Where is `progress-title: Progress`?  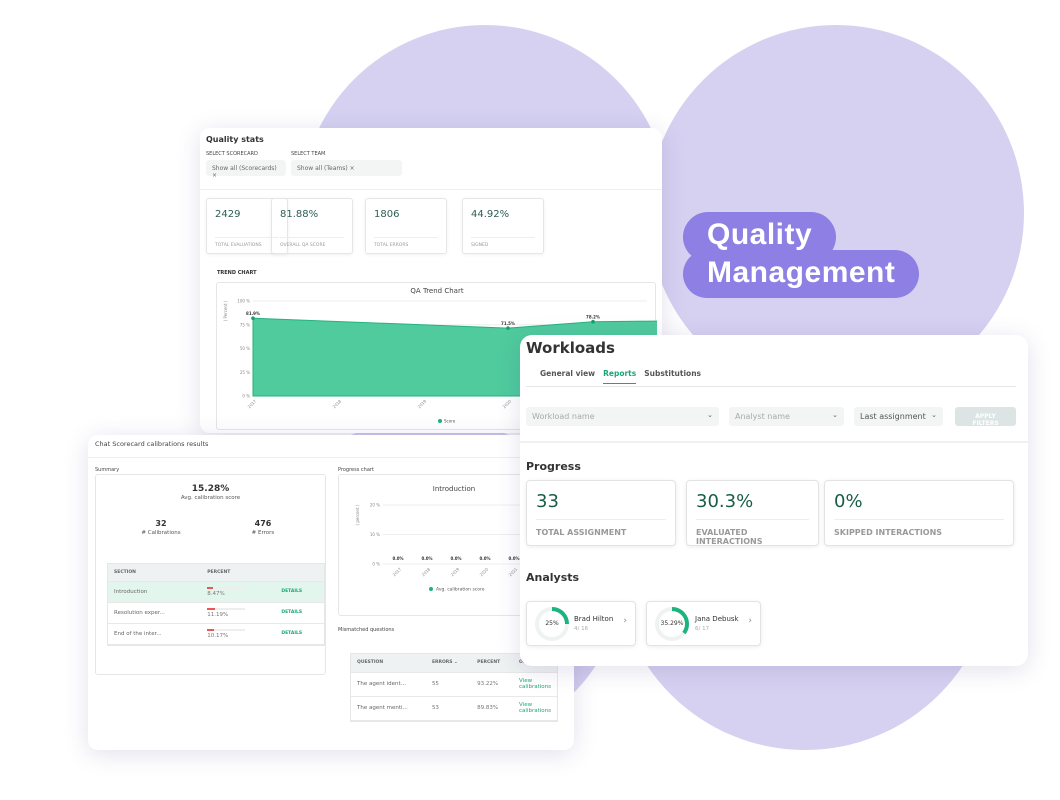 progress-title: Progress is located at coordinates (553, 466).